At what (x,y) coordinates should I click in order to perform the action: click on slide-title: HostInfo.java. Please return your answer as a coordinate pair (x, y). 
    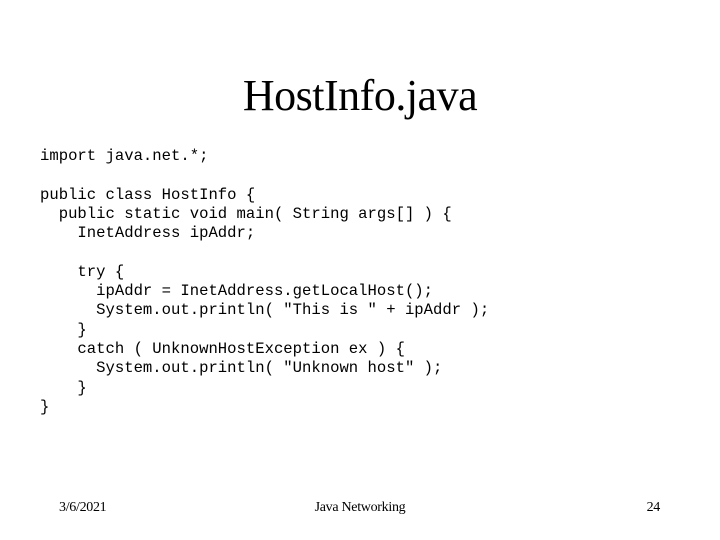
    Looking at the image, I should click on (360, 95).